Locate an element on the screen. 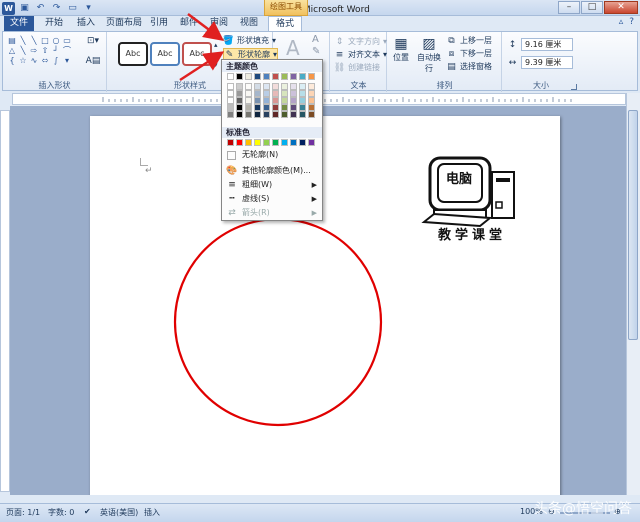  rect-icon: ▭ is located at coordinates (67, 40).